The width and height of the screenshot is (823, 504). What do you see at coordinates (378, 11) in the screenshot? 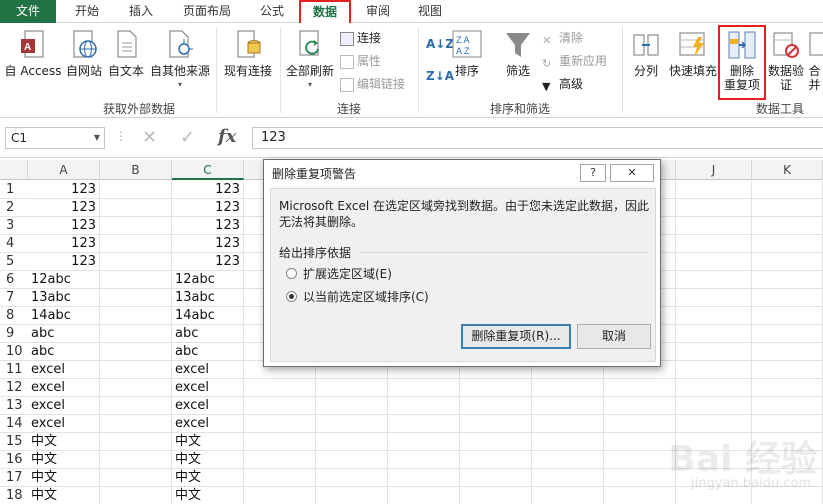
I see `tab-review: 审阅` at bounding box center [378, 11].